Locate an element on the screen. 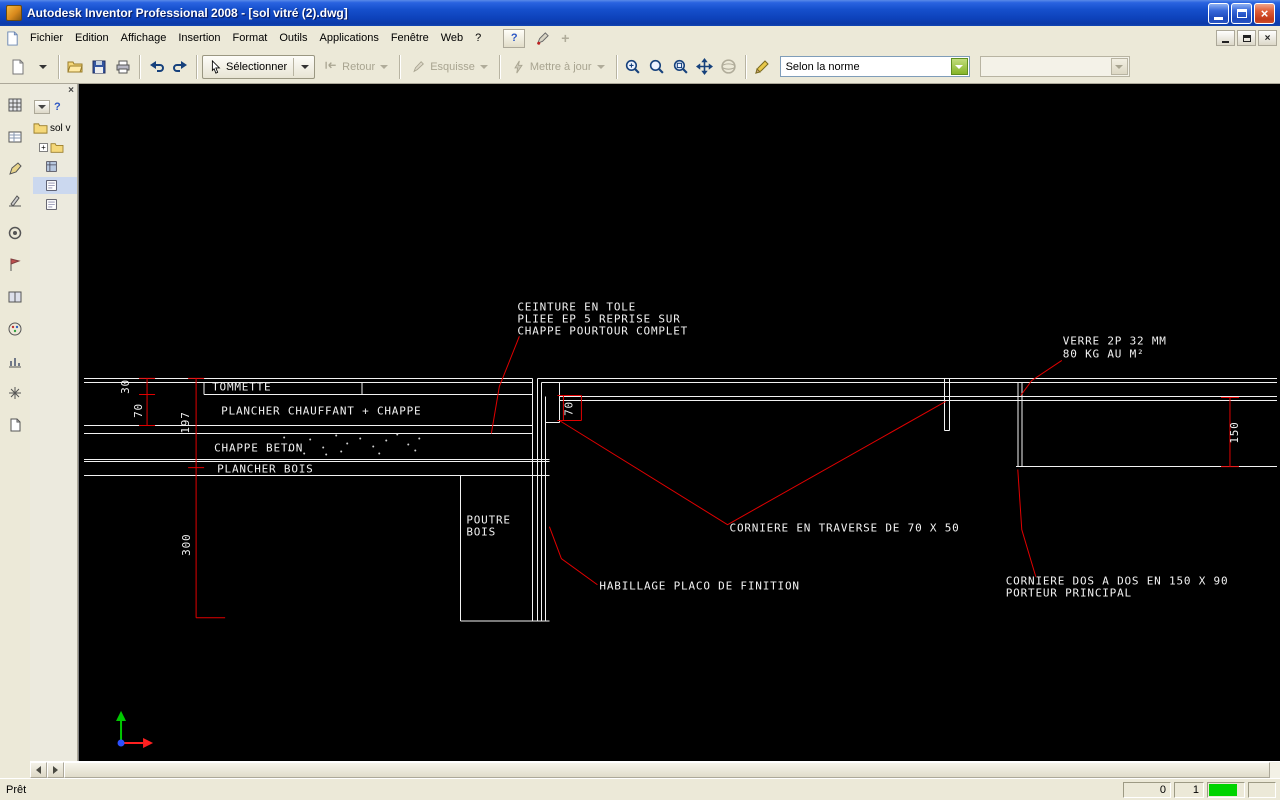 This screenshot has width=1280, height=800. save-button is located at coordinates (99, 67).